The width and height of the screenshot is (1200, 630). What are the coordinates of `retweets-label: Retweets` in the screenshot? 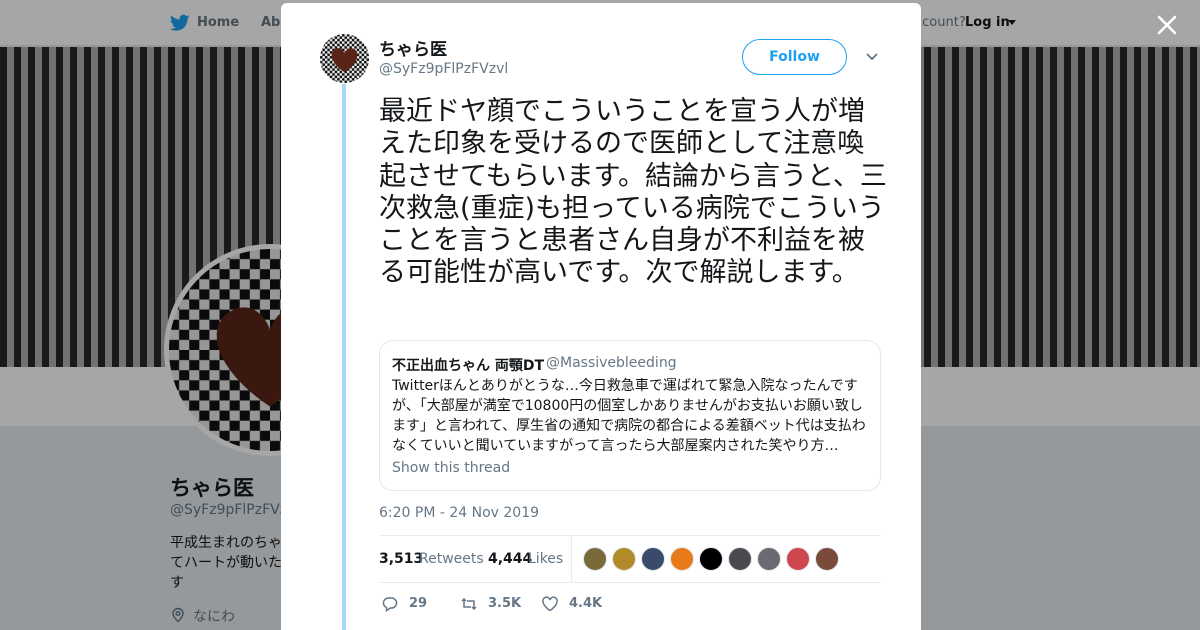 It's located at (451, 559).